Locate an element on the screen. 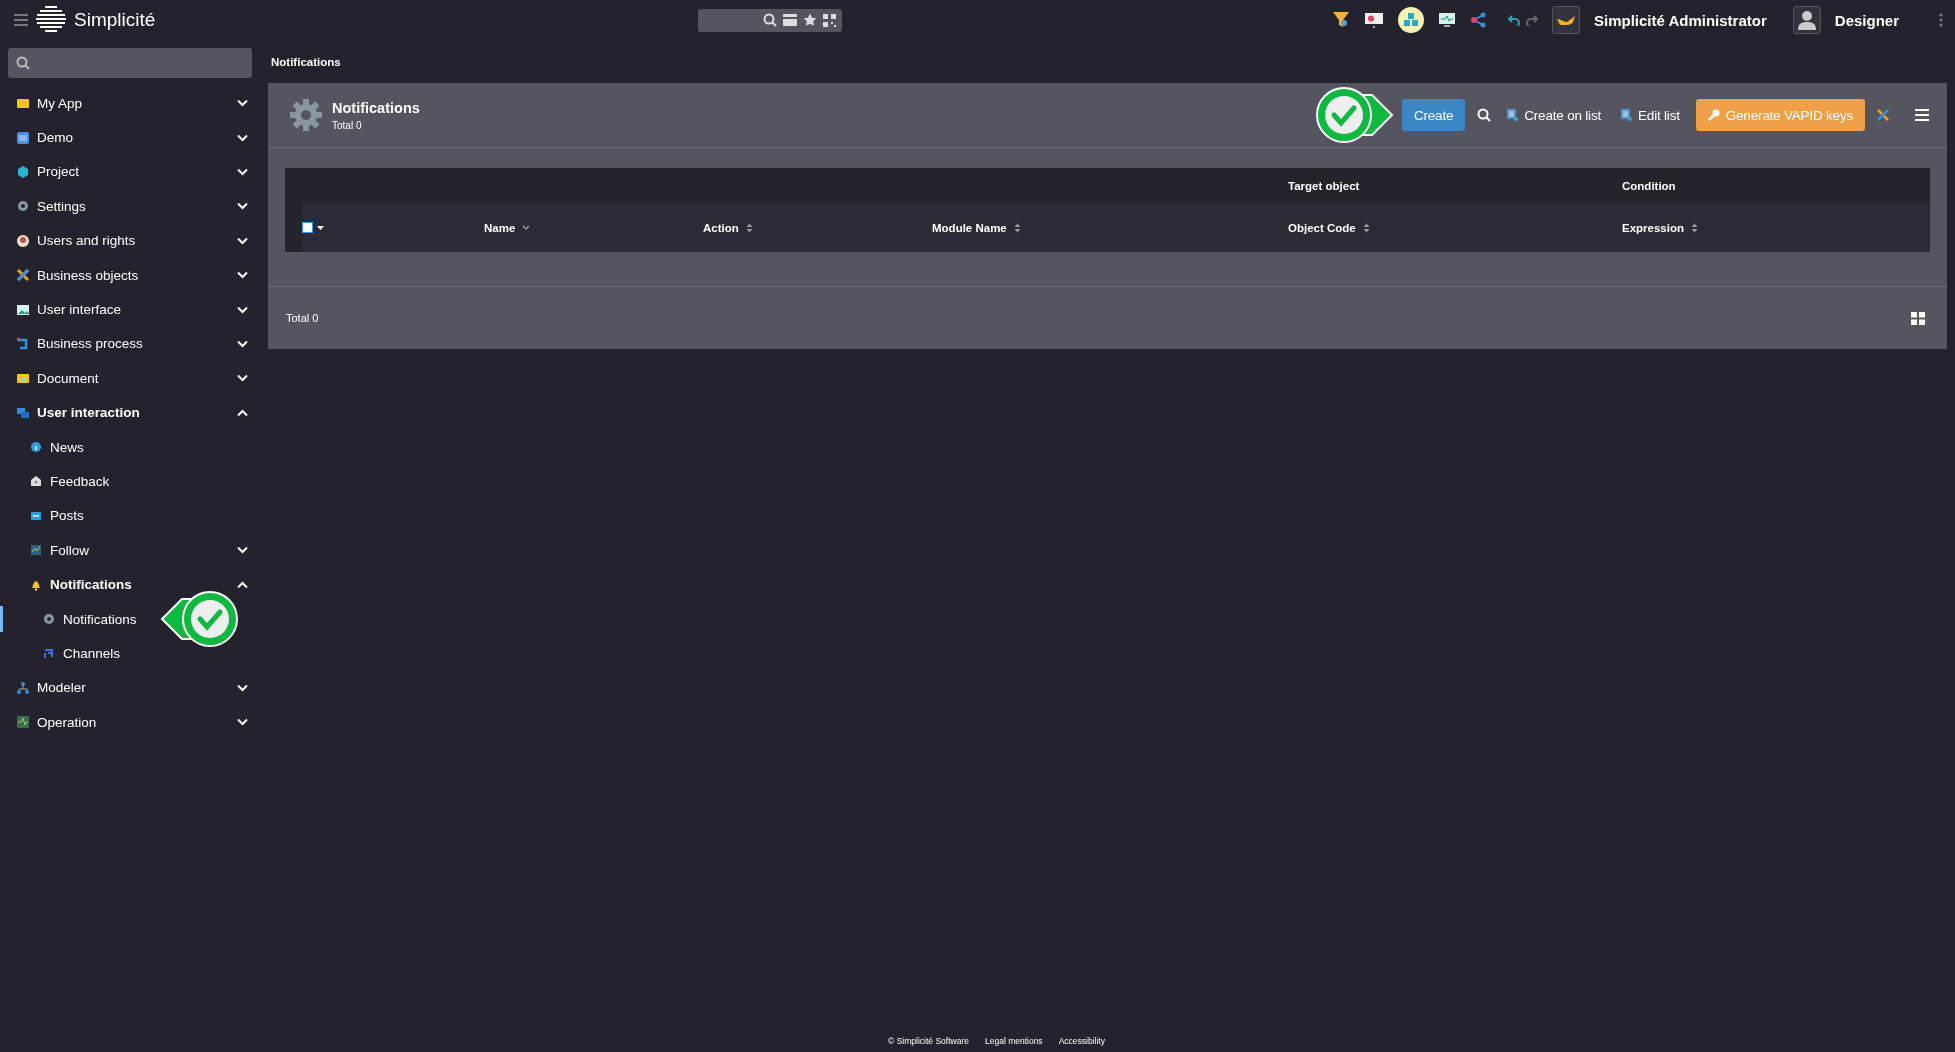 The width and height of the screenshot is (1955, 1052). tools-icon is located at coordinates (1883, 115).